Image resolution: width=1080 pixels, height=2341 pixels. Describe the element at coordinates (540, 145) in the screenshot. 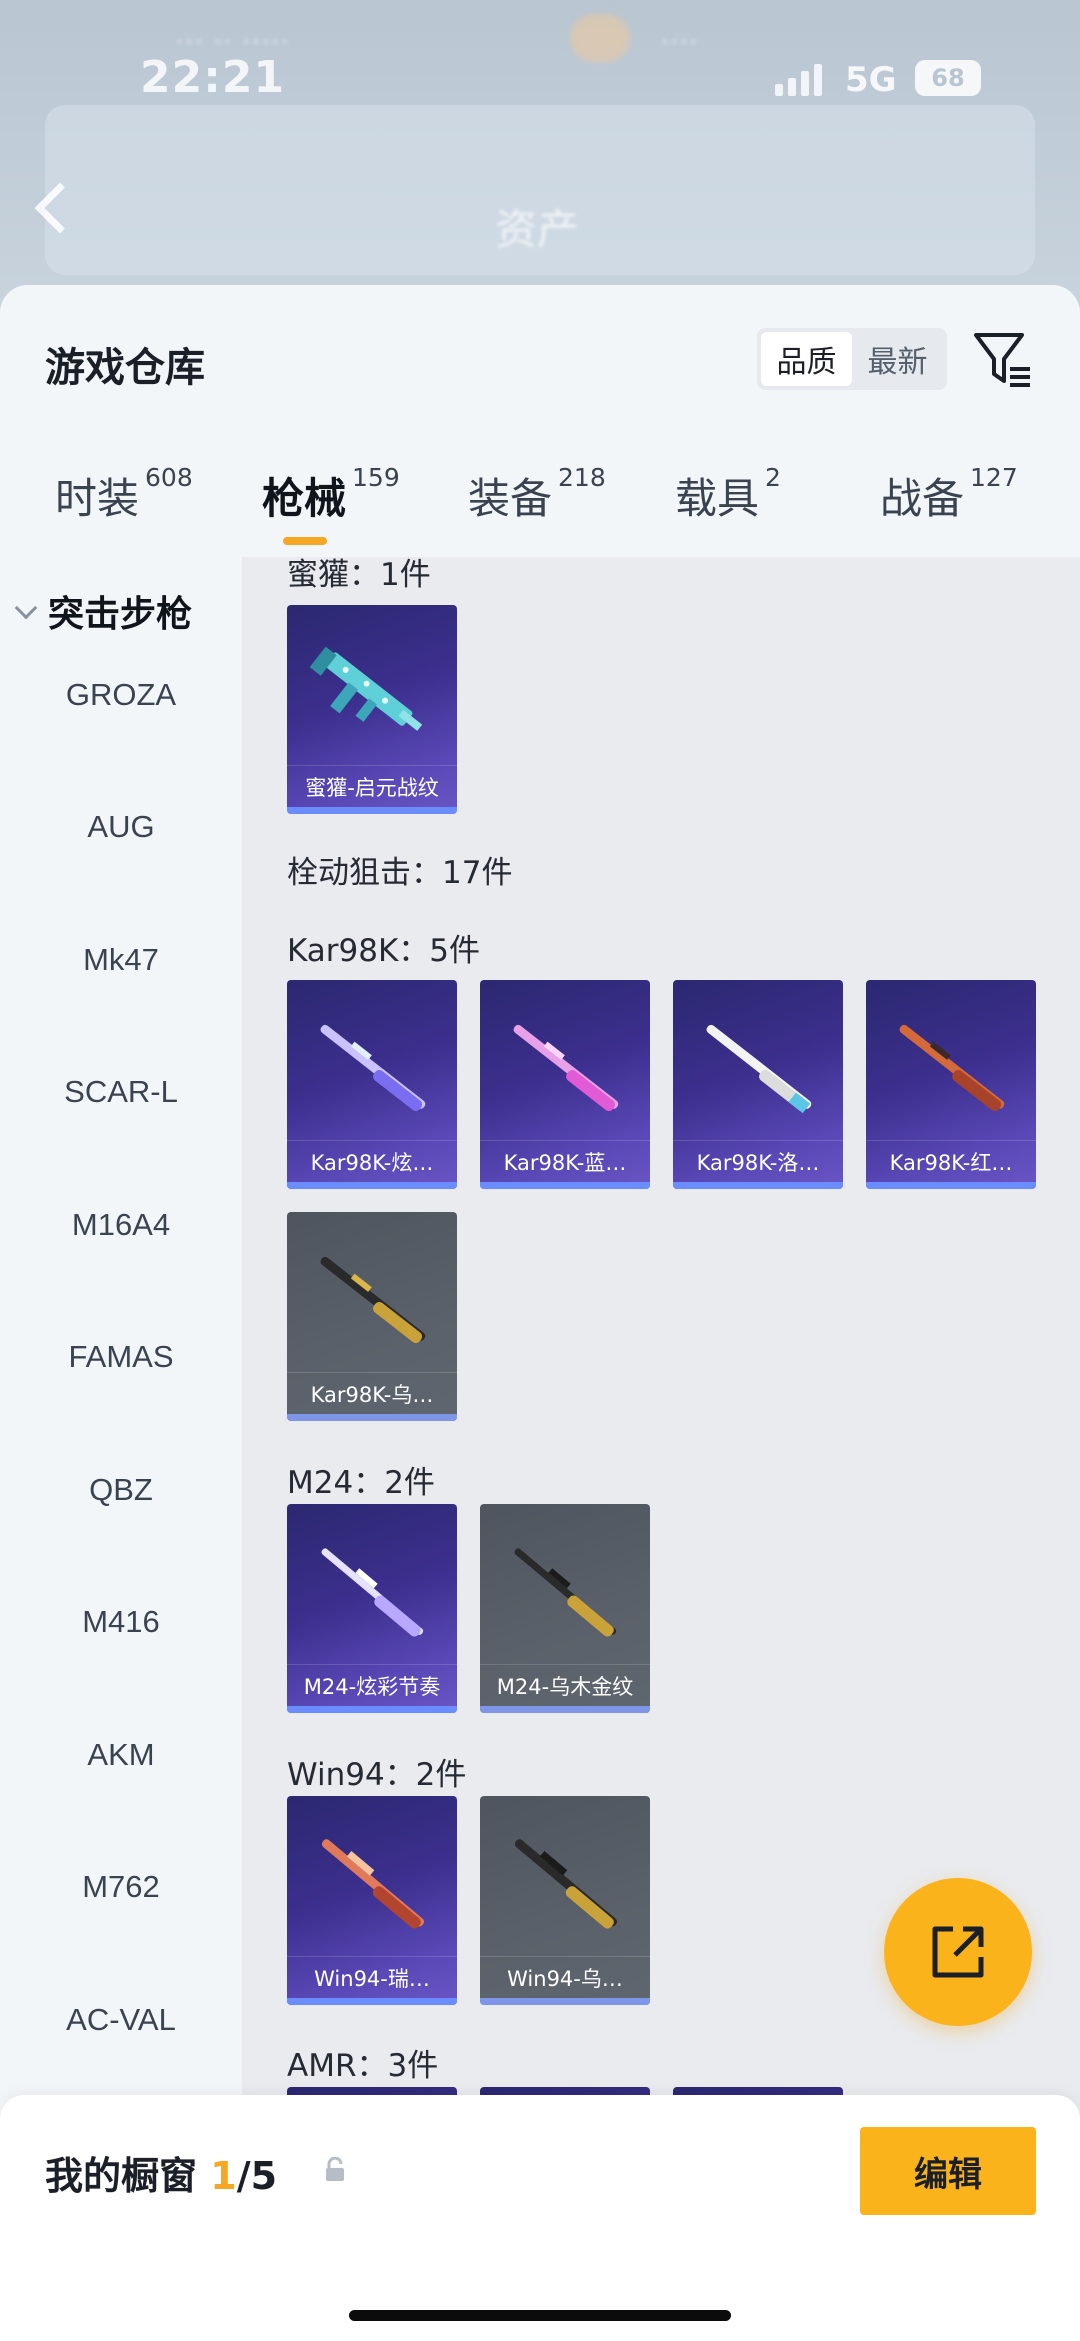

I see `status-area: ··· ·· ····· ···· 22:21 5G 68 资产` at that location.